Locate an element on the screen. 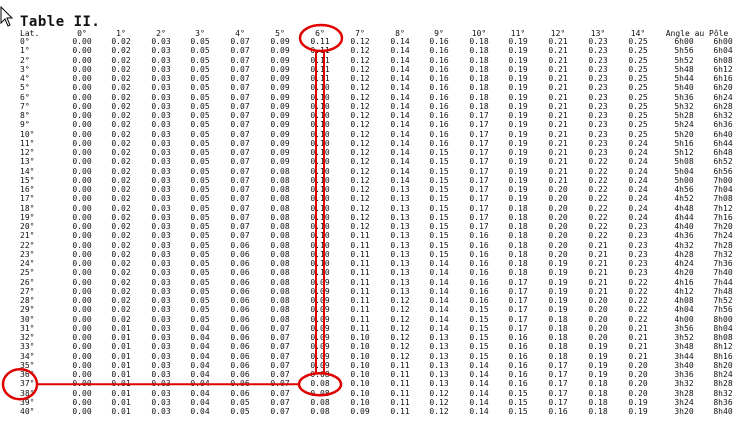 This screenshot has height=425, width=750. row-latitude: 39° is located at coordinates (27, 402).